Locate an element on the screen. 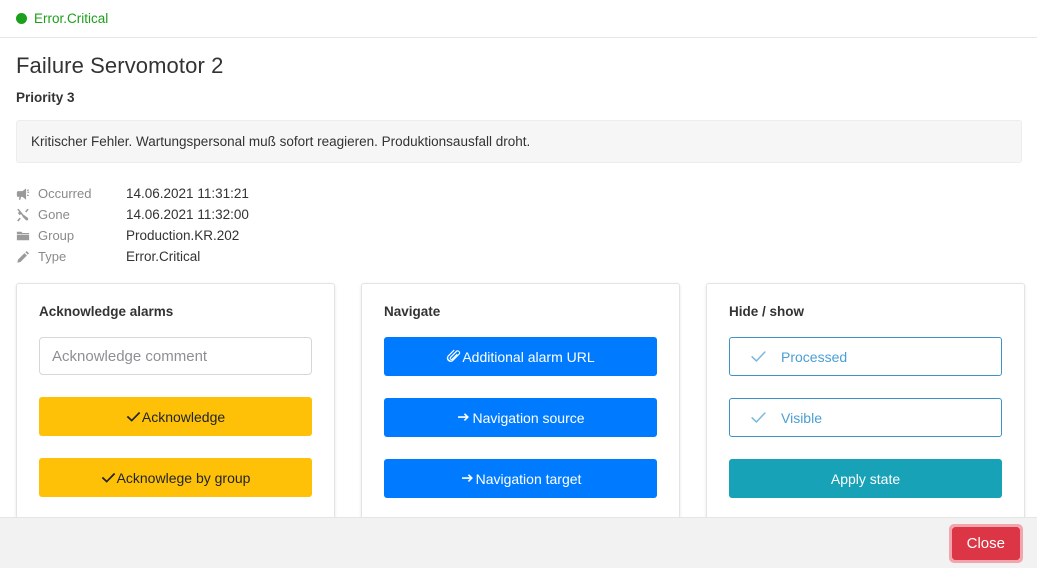  table-row: Gone 14.06.2021 11:32:00 is located at coordinates (132, 214).